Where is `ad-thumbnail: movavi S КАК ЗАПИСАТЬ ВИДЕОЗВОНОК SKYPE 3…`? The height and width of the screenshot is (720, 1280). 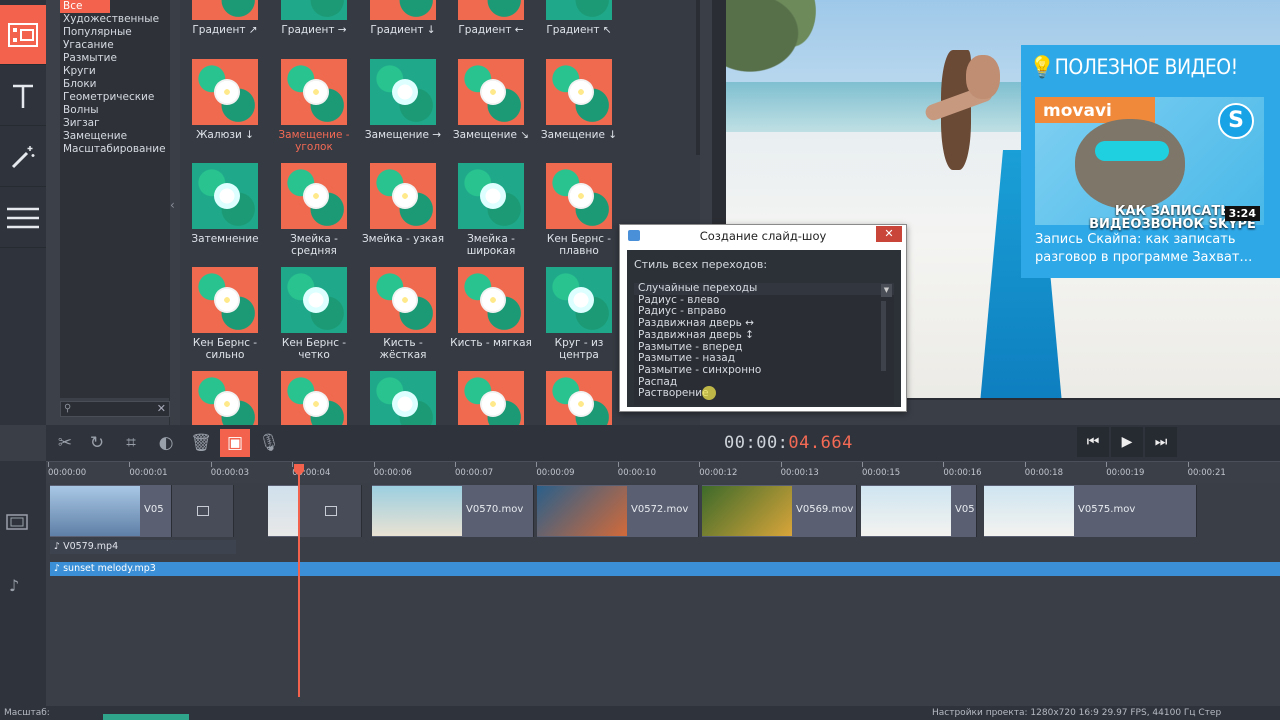
ad-thumbnail: movavi S КАК ЗАПИСАТЬ ВИДЕОЗВОНОК SKYPE 3… is located at coordinates (1149, 164).